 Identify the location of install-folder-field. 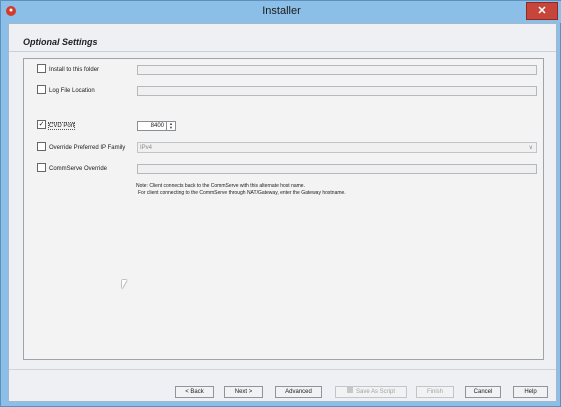
(337, 70).